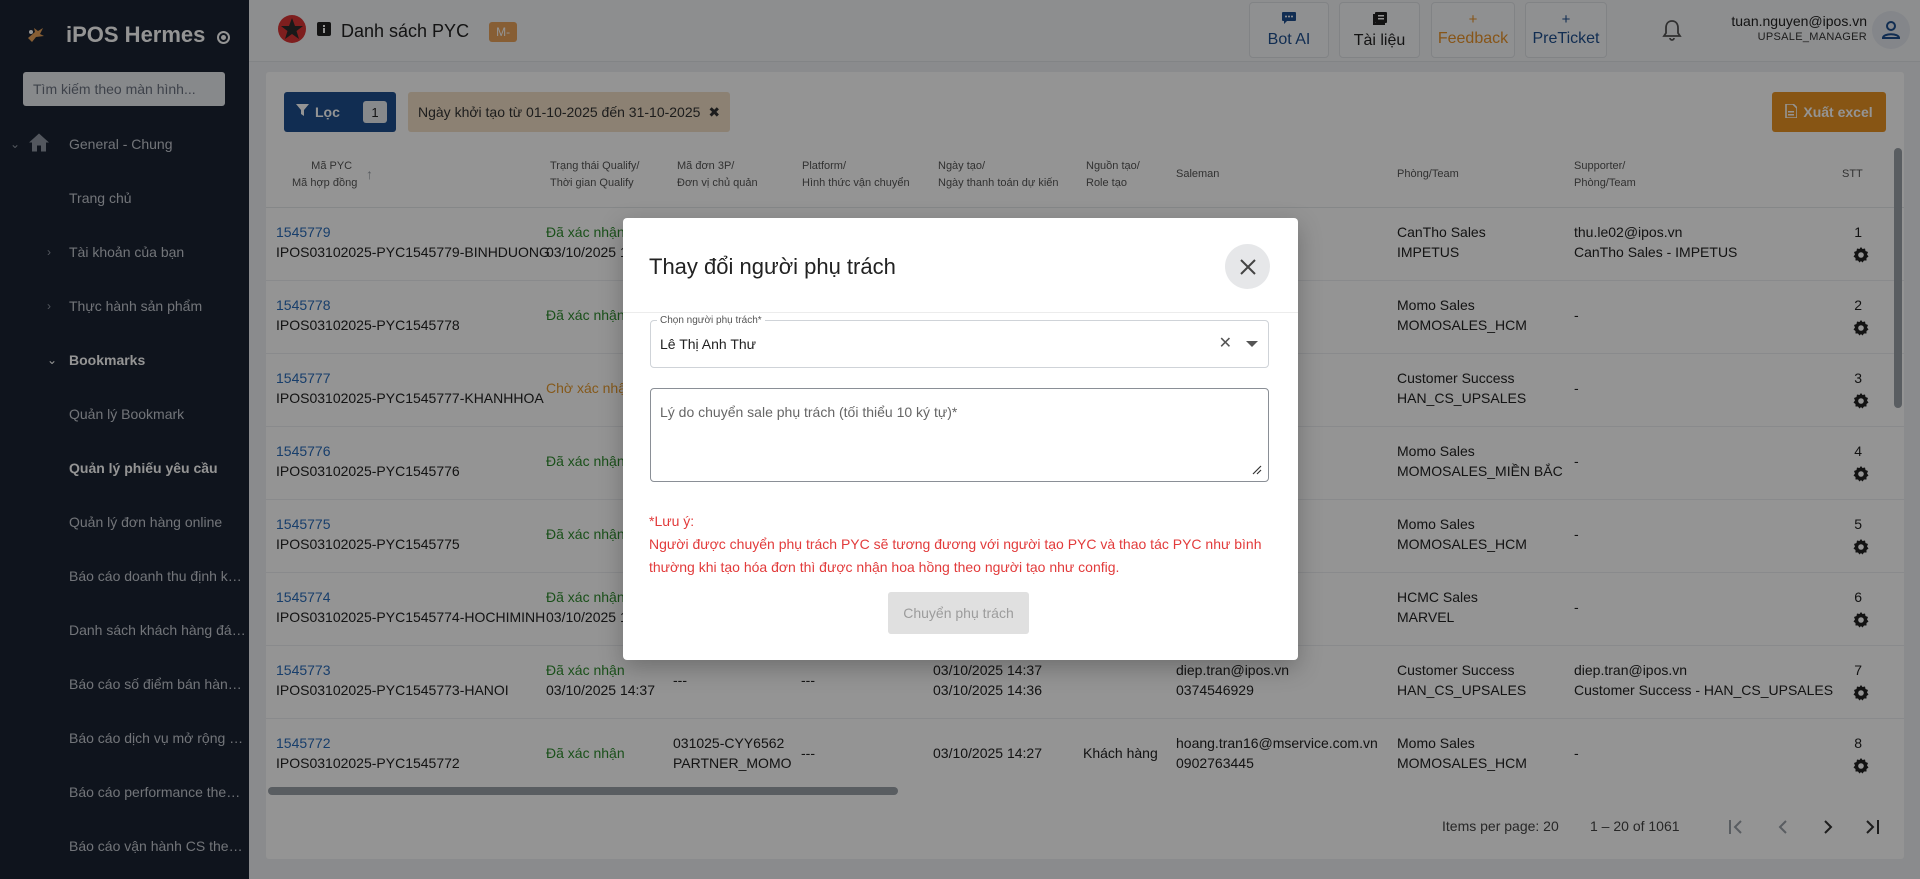 Image resolution: width=1920 pixels, height=879 pixels. I want to click on reason-textarea, so click(959, 435).